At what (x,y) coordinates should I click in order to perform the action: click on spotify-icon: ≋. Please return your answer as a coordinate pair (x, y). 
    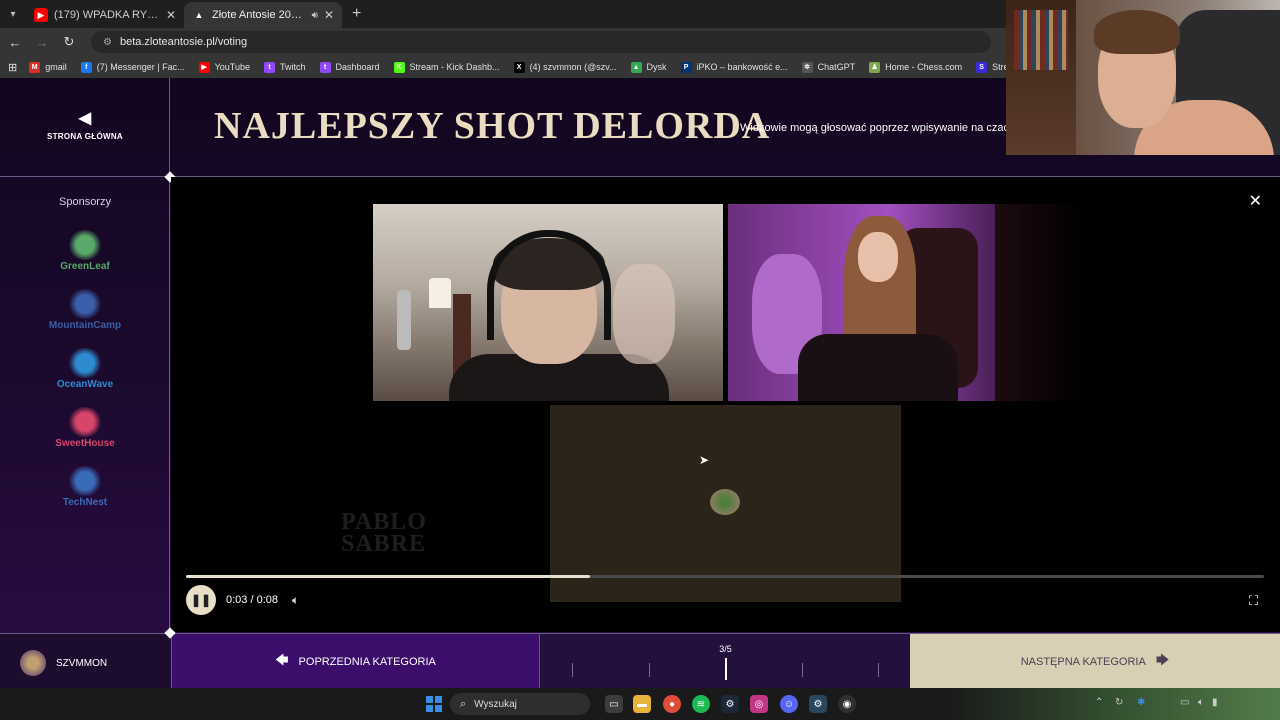
    Looking at the image, I should click on (701, 704).